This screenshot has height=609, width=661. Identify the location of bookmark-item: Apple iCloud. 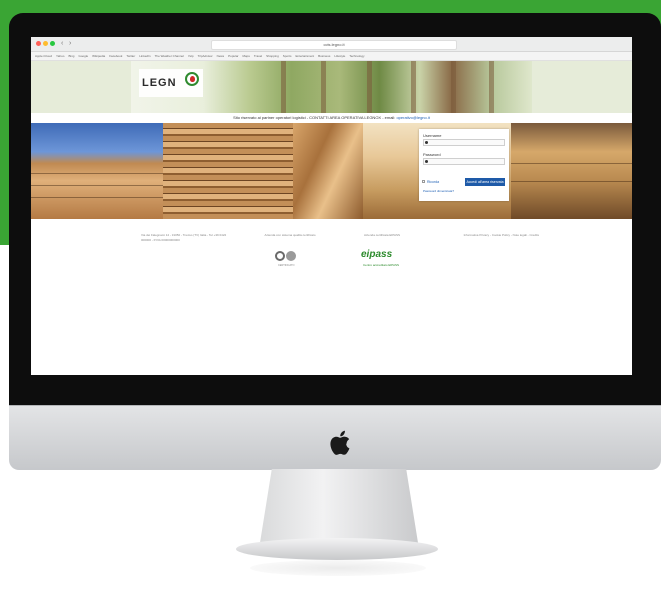
(43, 56).